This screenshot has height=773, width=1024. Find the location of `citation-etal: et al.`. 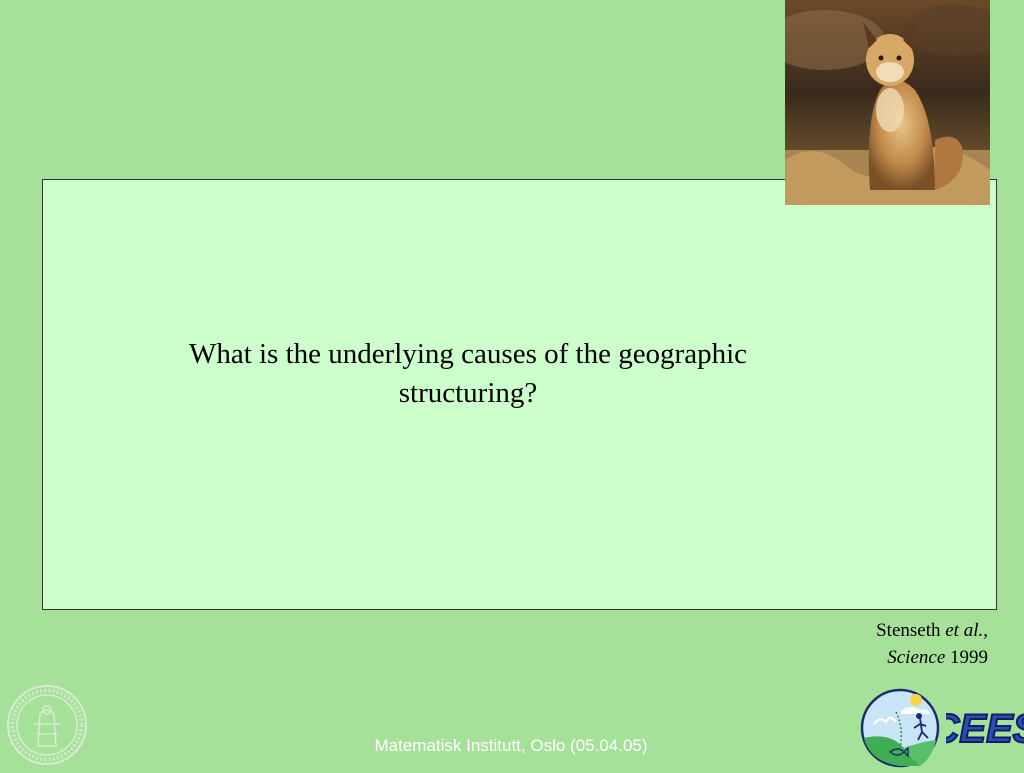

citation-etal: et al. is located at coordinates (964, 630).